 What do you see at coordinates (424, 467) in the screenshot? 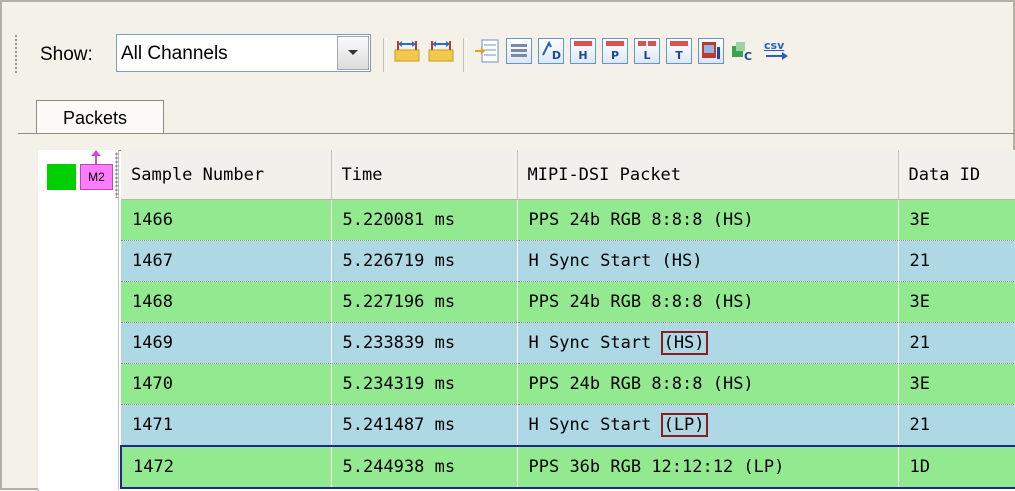
I see `cell-time: 5.244938 ms` at bounding box center [424, 467].